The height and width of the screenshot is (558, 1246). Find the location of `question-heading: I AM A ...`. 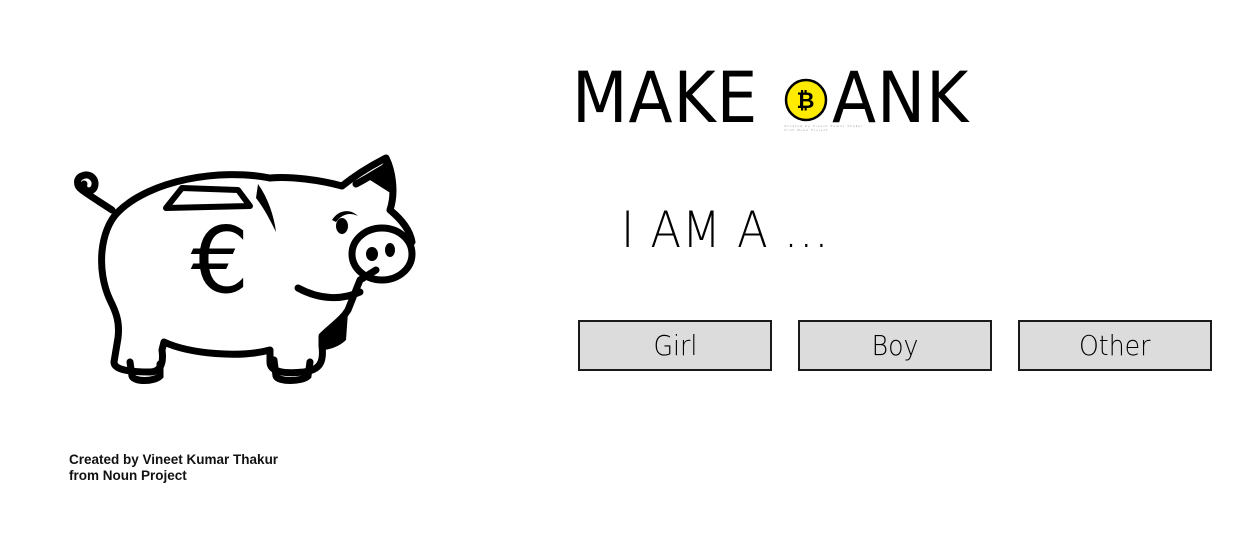

question-heading: I AM A ... is located at coordinates (725, 230).